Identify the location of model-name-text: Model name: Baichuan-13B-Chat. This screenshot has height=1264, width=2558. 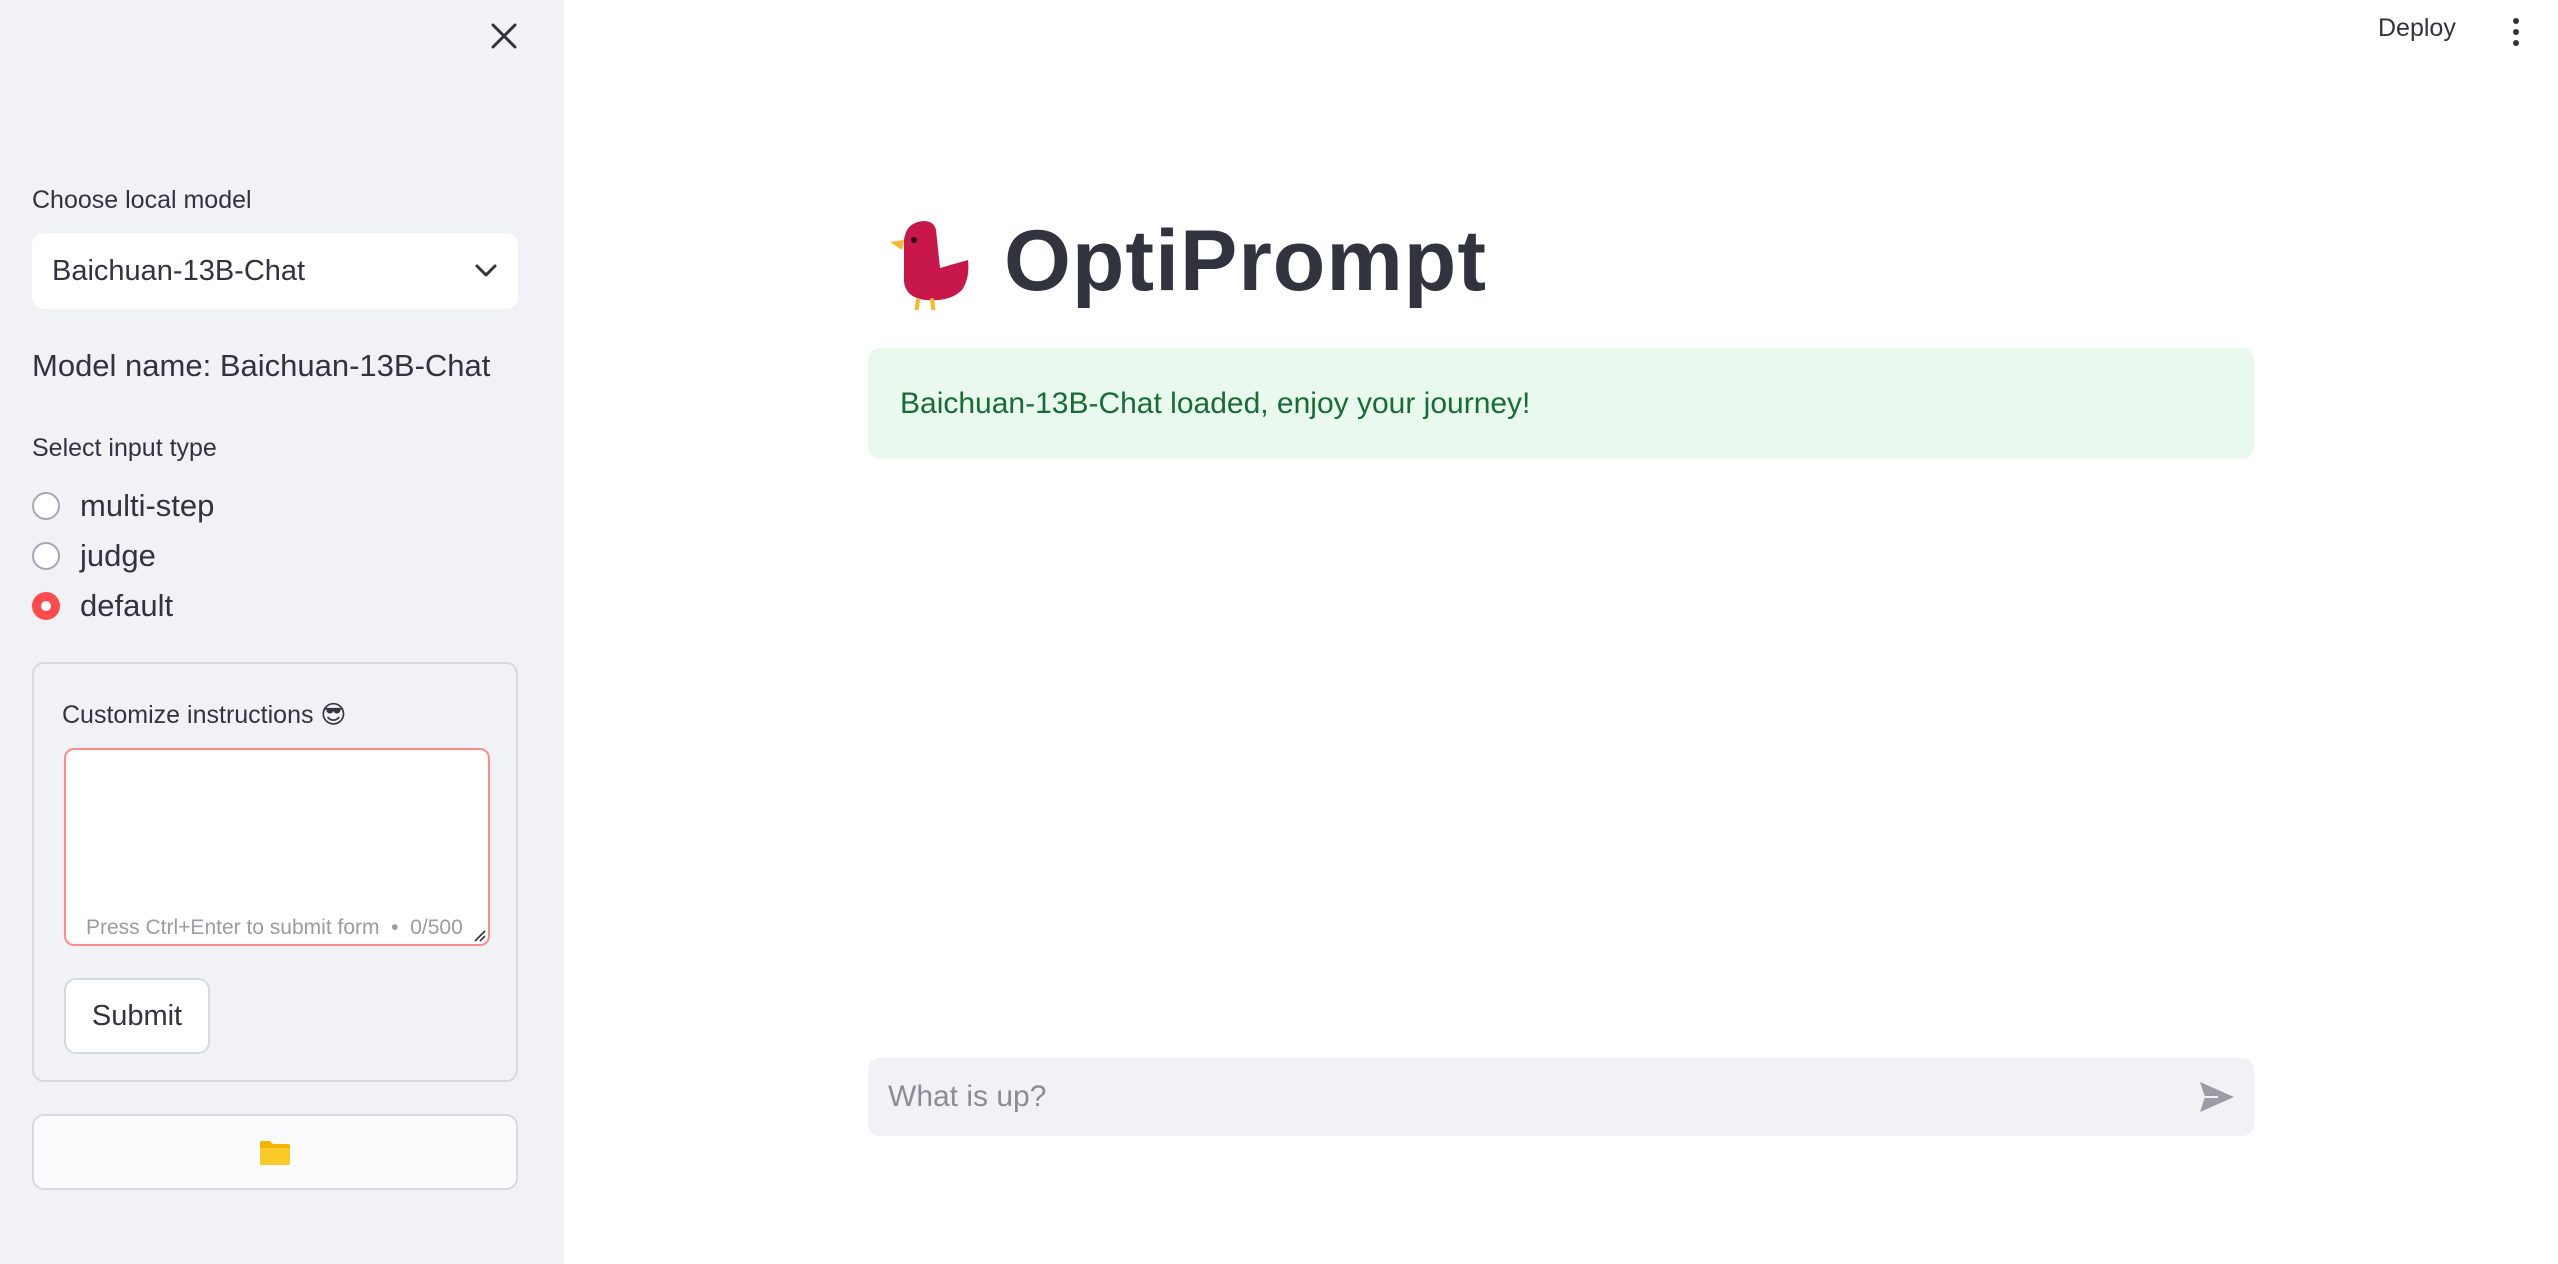
(261, 365).